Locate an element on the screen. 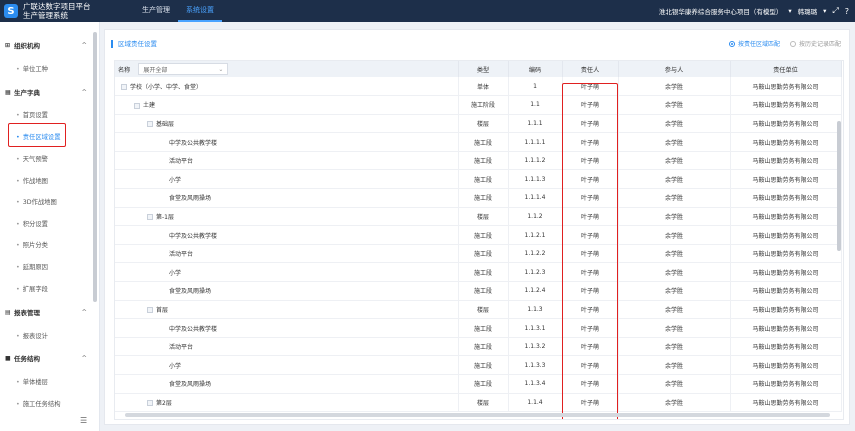 This screenshot has width=855, height=431. user-name: 韩璐璐 is located at coordinates (808, 11).